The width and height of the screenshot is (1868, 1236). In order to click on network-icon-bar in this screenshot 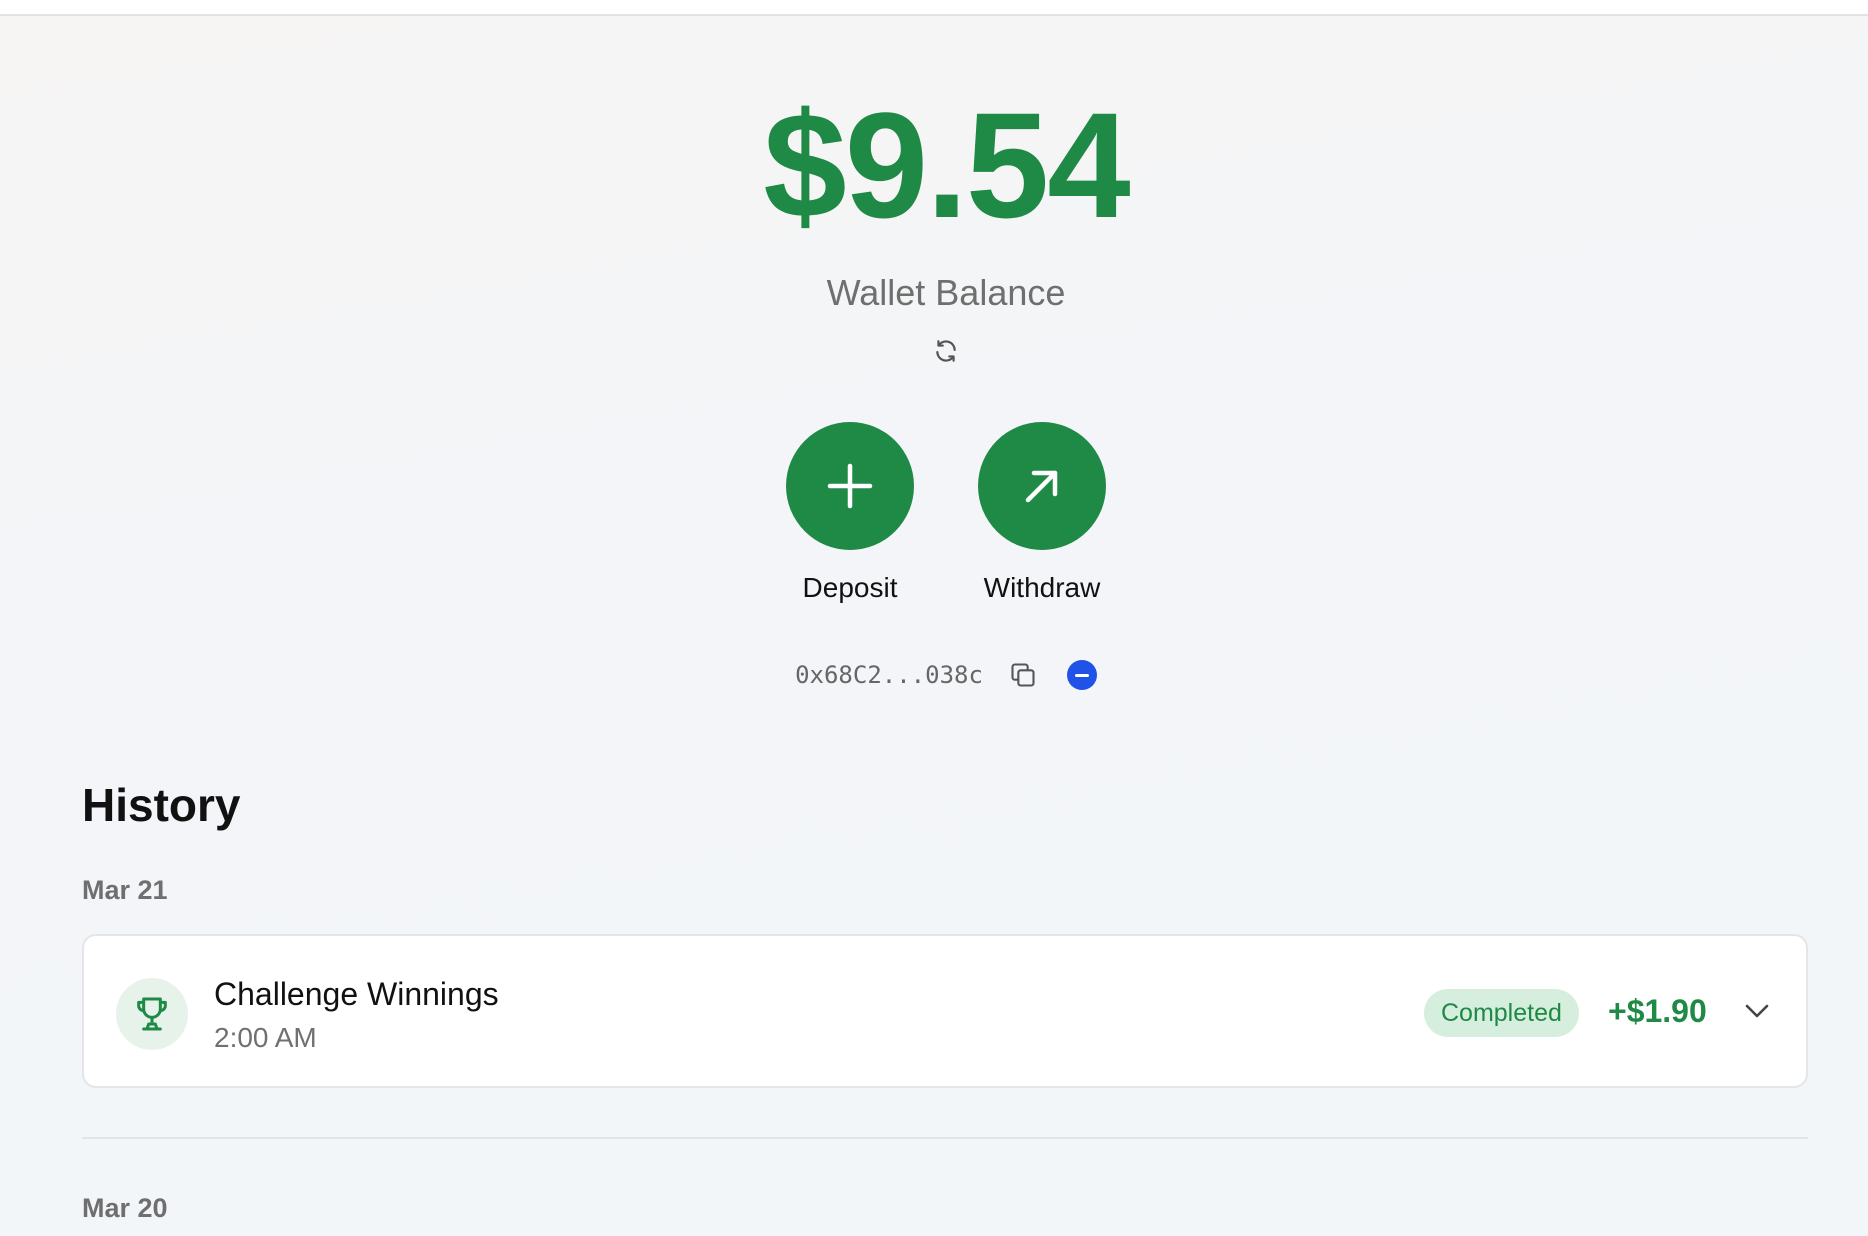, I will do `click(1081, 675)`.